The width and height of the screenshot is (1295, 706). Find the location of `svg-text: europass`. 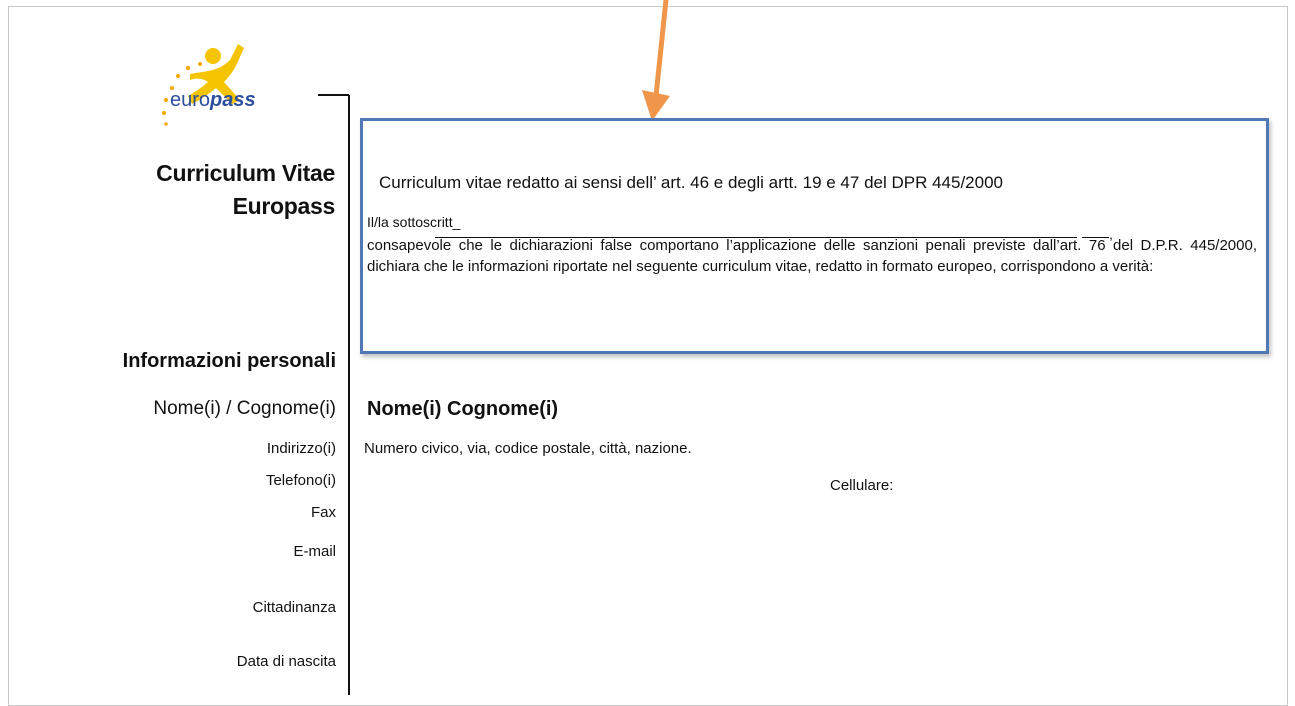

svg-text: europass is located at coordinates (213, 100).